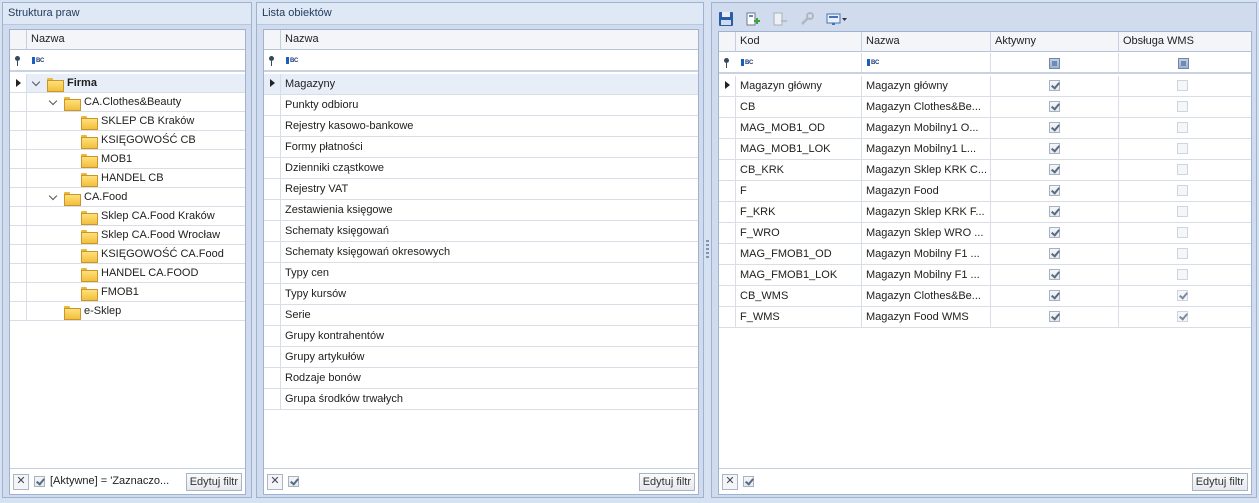 The height and width of the screenshot is (503, 1259). Describe the element at coordinates (127, 197) in the screenshot. I see `tree-node: CA.Food` at that location.